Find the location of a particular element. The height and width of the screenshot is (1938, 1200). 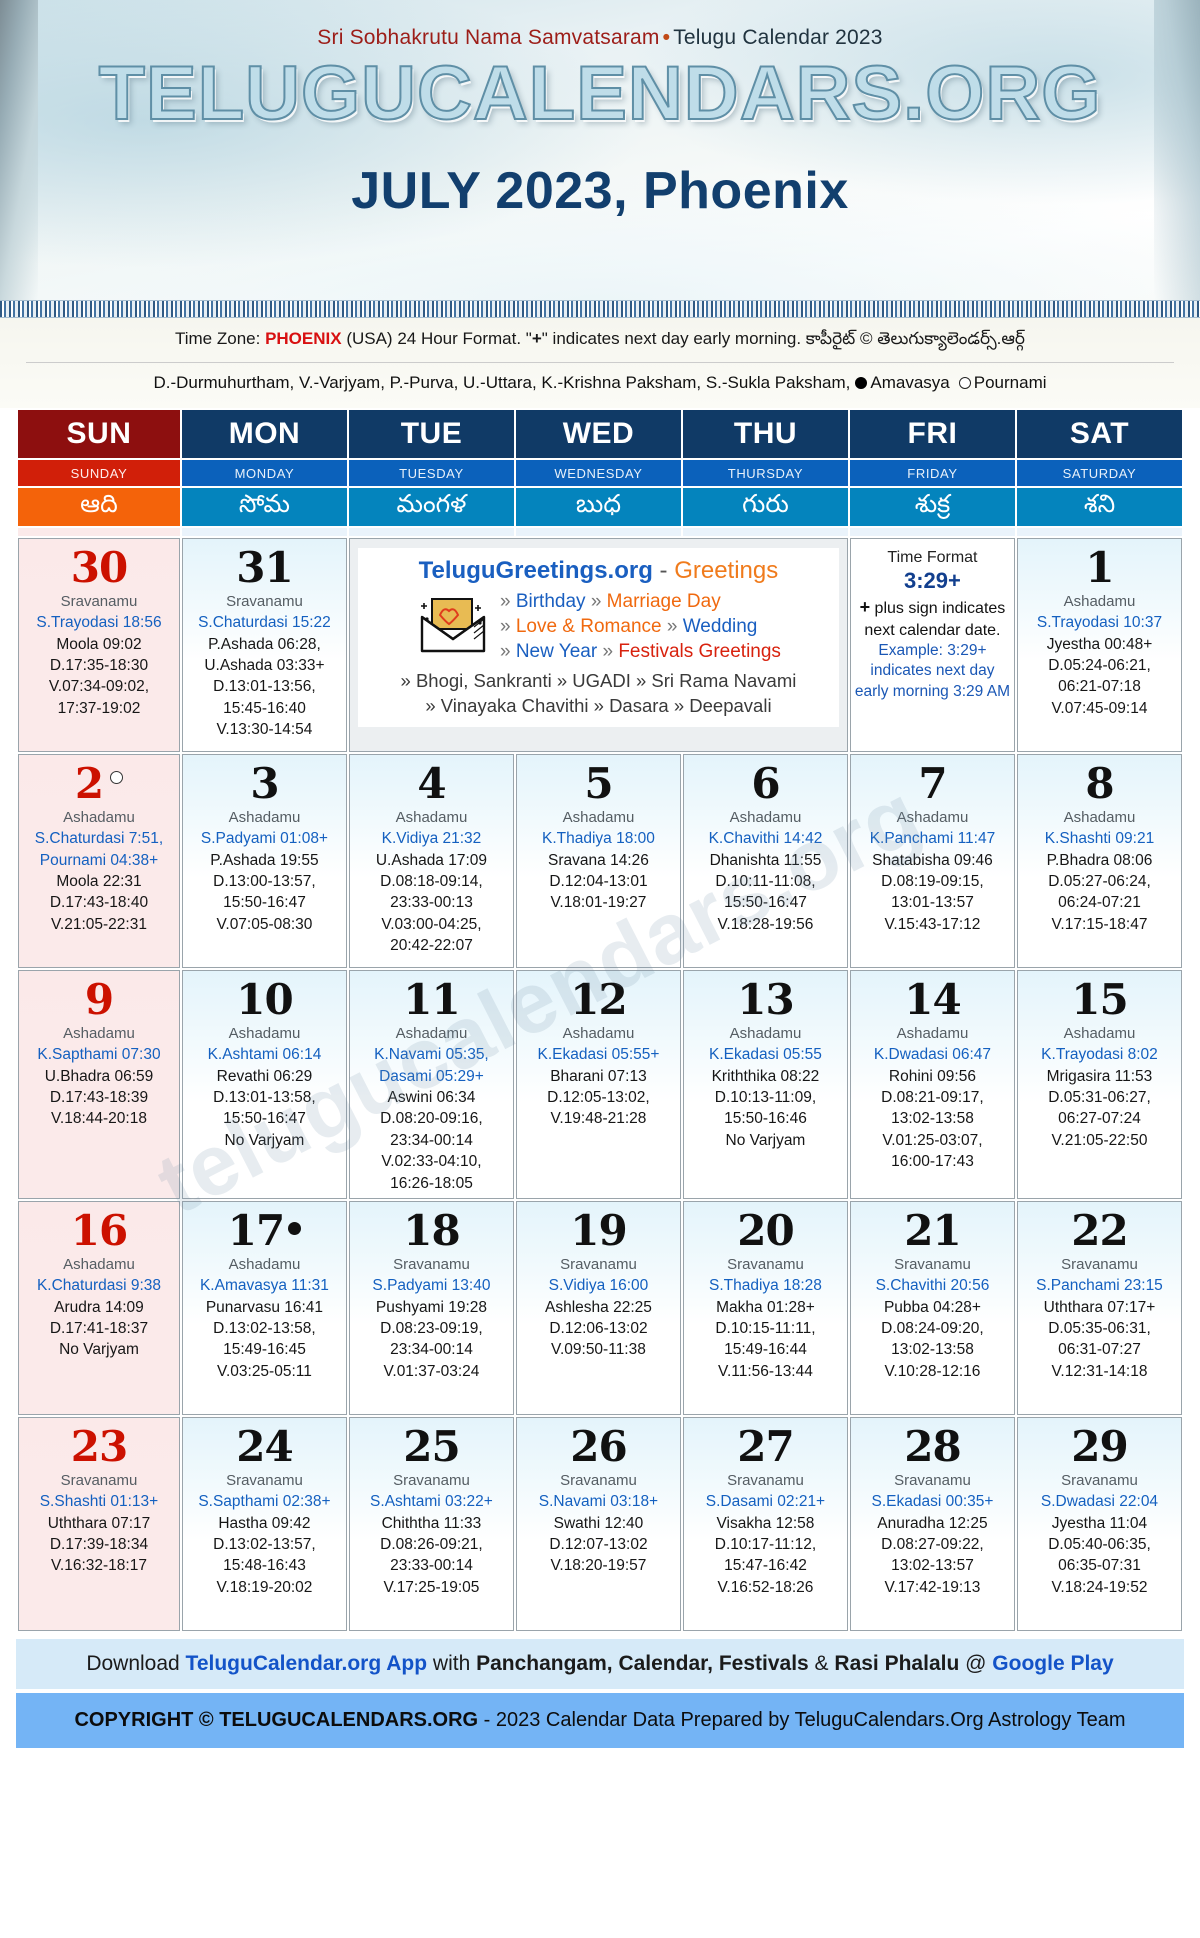

panchangam-line: No Varjyam is located at coordinates (765, 1140).